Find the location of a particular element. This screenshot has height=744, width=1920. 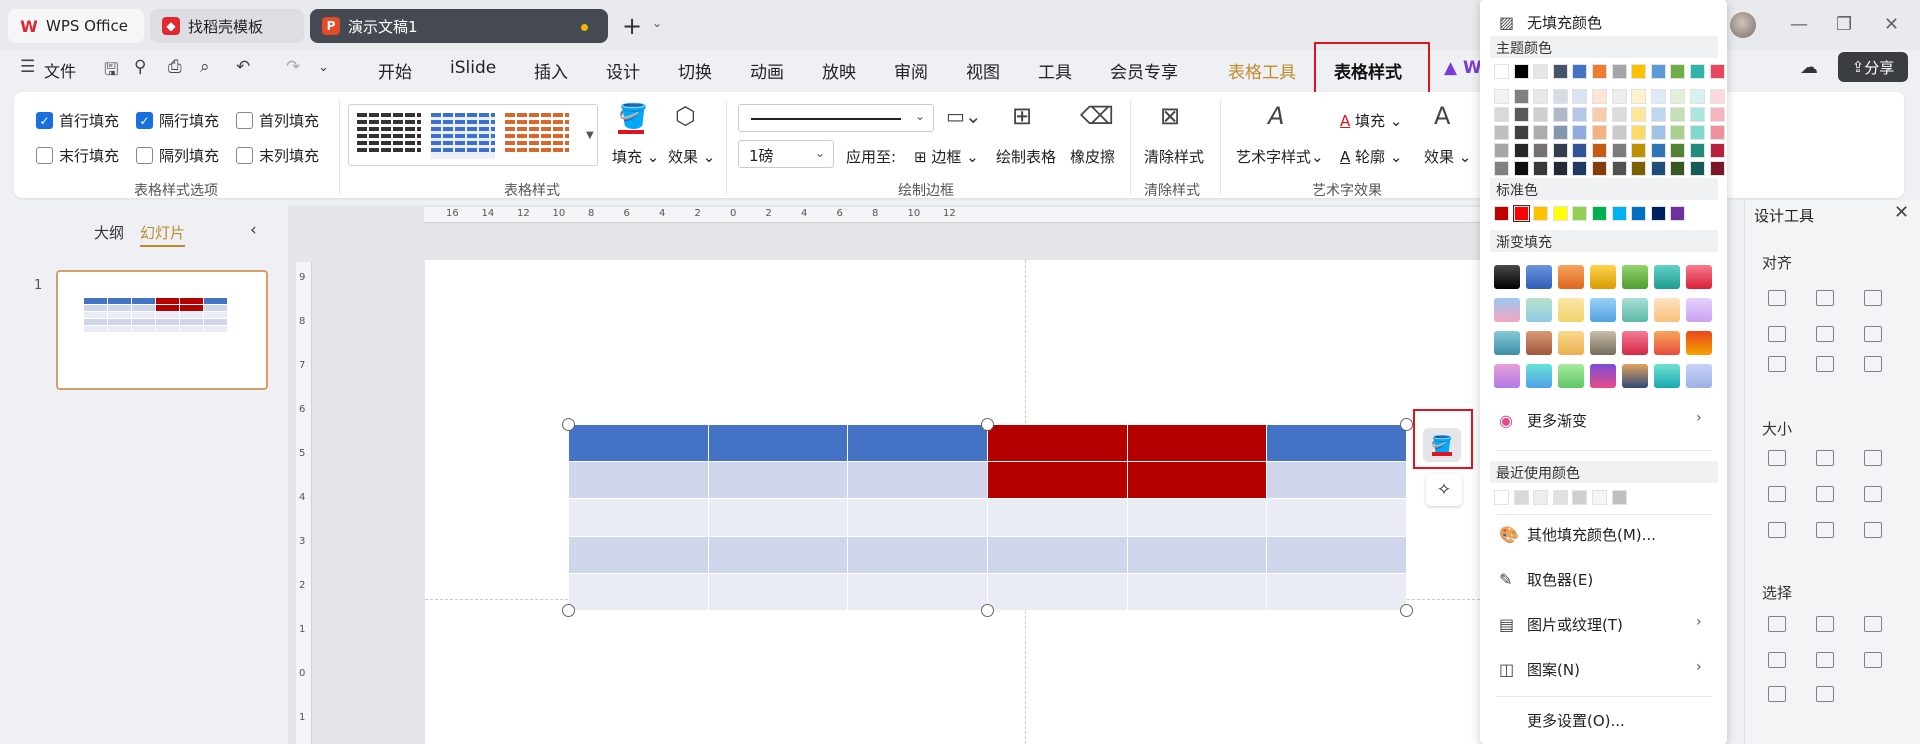

chevron-left-icon: ‹ is located at coordinates (253, 230).